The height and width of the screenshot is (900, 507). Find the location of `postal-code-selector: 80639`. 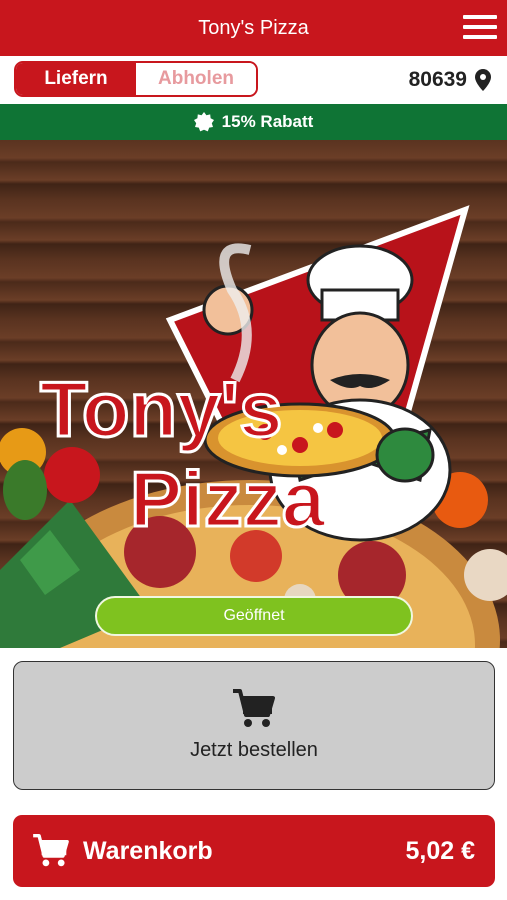

postal-code-selector: 80639 is located at coordinates (450, 80).